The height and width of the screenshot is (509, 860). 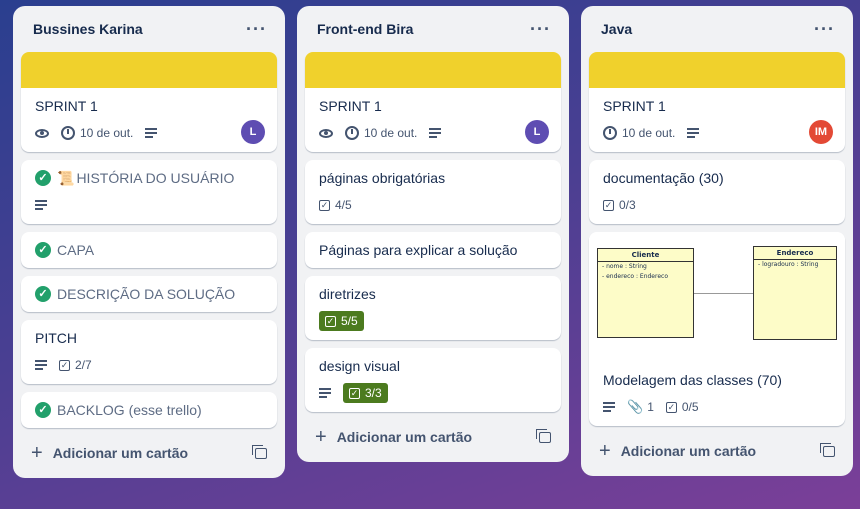 What do you see at coordinates (723, 293) in the screenshot?
I see `uml-association-line` at bounding box center [723, 293].